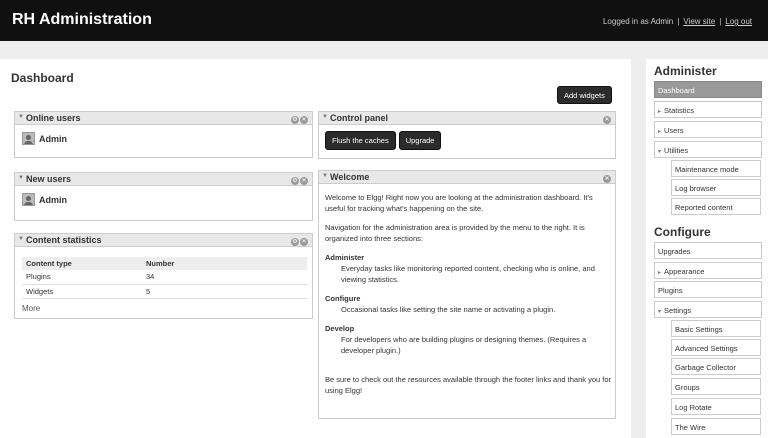  I want to click on table-row: Widgets 5, so click(164, 291).